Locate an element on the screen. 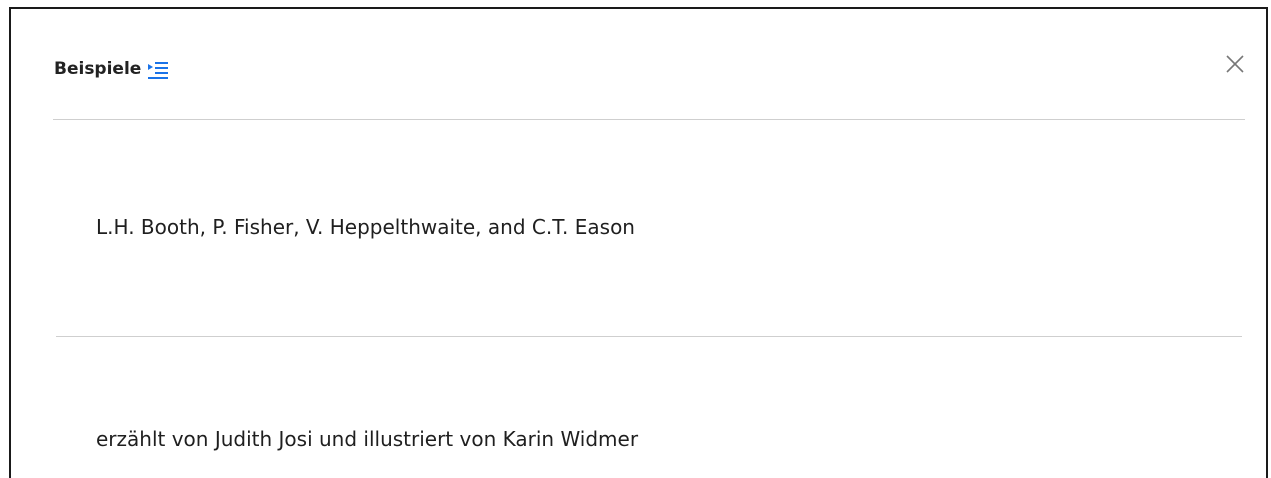  entry-divider is located at coordinates (649, 336).